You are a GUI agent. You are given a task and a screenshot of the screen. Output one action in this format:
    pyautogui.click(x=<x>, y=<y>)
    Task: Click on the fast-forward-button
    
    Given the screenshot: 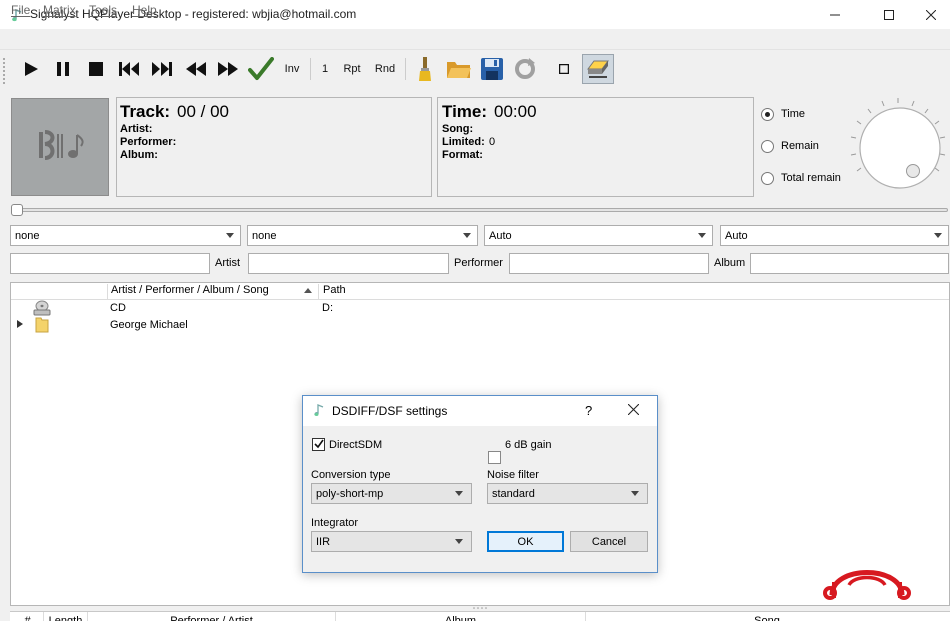 What is the action you would take?
    pyautogui.click(x=228, y=69)
    